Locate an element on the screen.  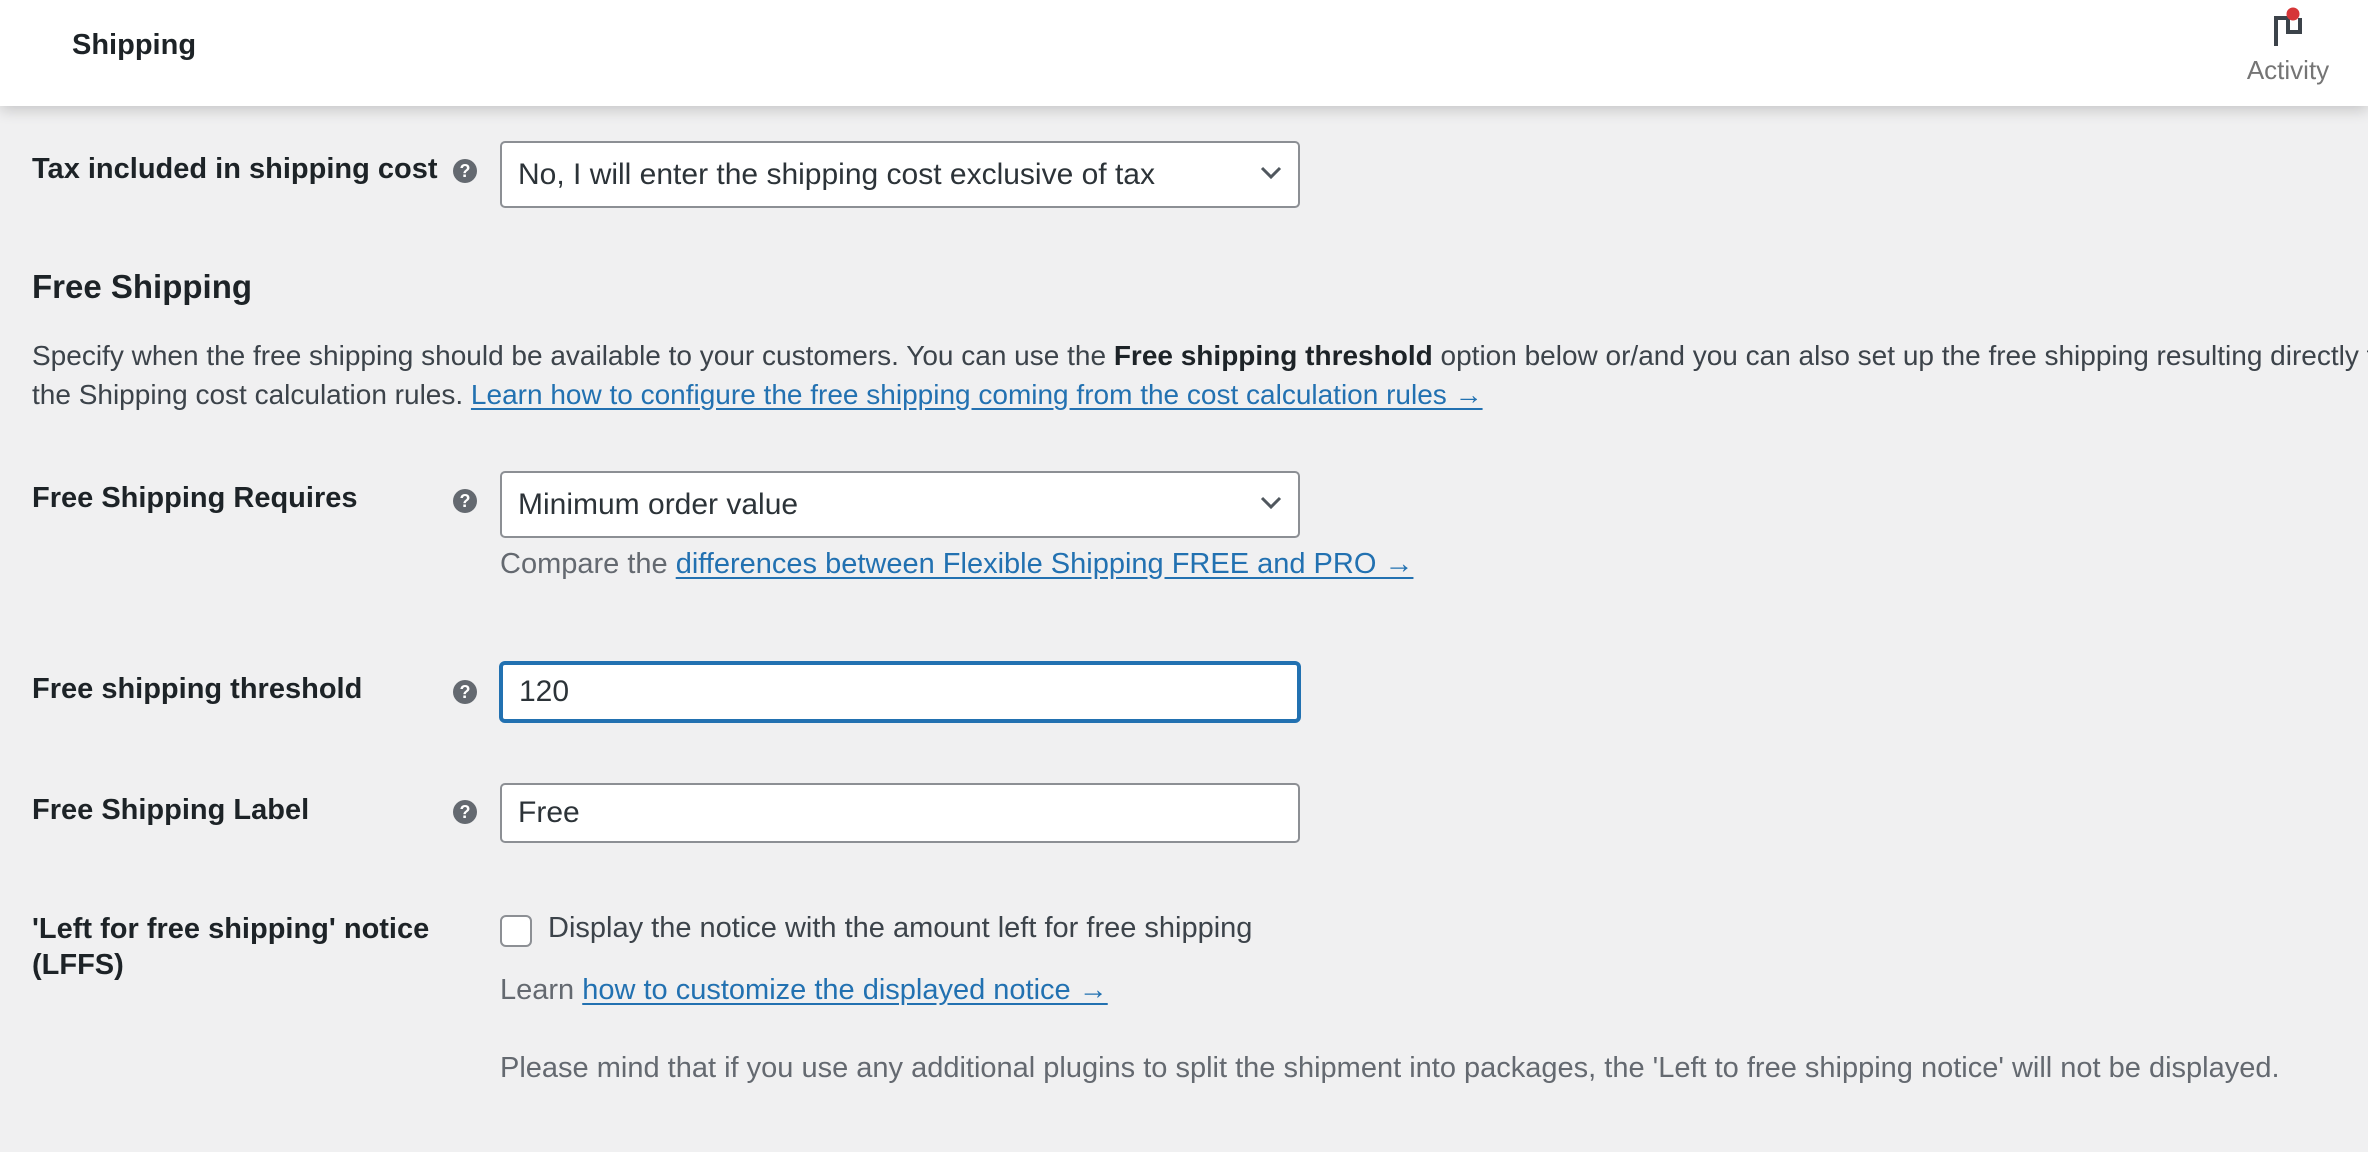
shipping-label-label: Free Shipping Label is located at coordinates (171, 810).